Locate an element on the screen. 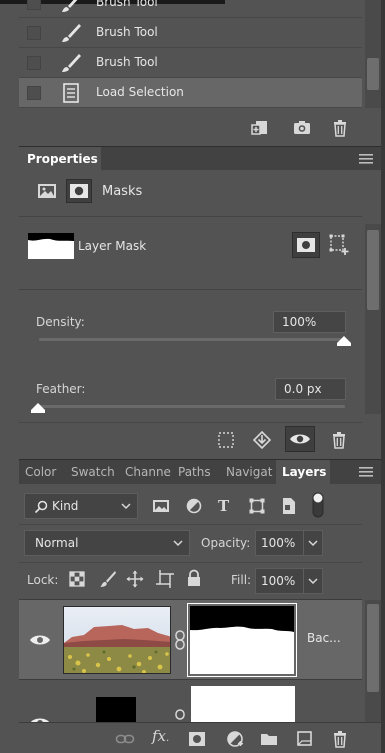 The image size is (385, 753). visibility-toggle-button is located at coordinates (300, 439).